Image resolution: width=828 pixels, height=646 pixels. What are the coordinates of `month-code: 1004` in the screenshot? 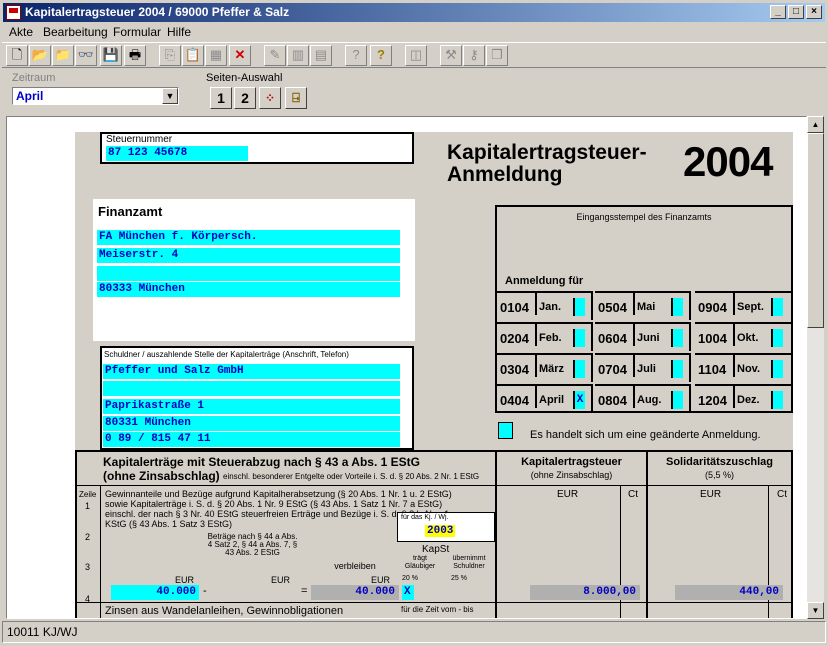 It's located at (712, 338).